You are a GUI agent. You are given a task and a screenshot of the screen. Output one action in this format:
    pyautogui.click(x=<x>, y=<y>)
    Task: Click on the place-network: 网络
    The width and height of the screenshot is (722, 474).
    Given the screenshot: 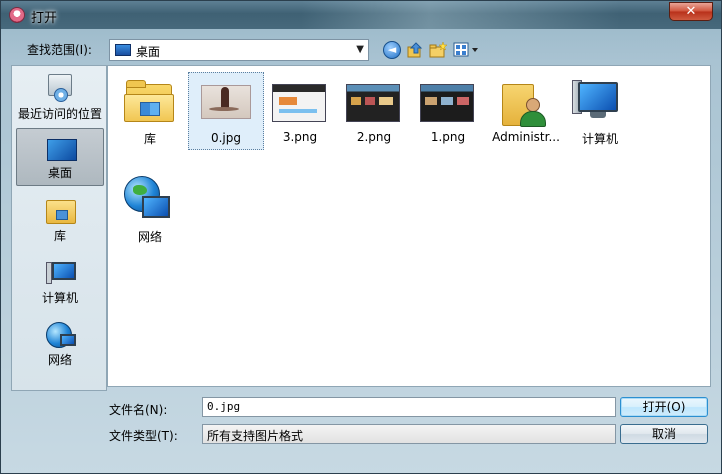 What is the action you would take?
    pyautogui.click(x=60, y=343)
    